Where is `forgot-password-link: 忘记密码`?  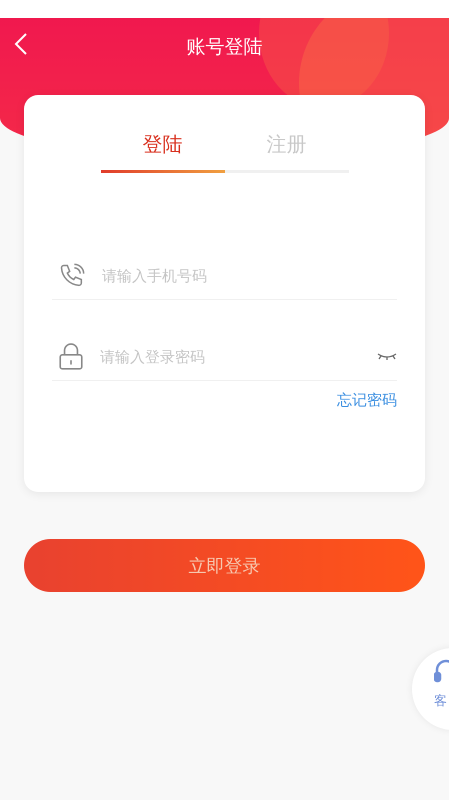 forgot-password-link: 忘记密码 is located at coordinates (224, 400).